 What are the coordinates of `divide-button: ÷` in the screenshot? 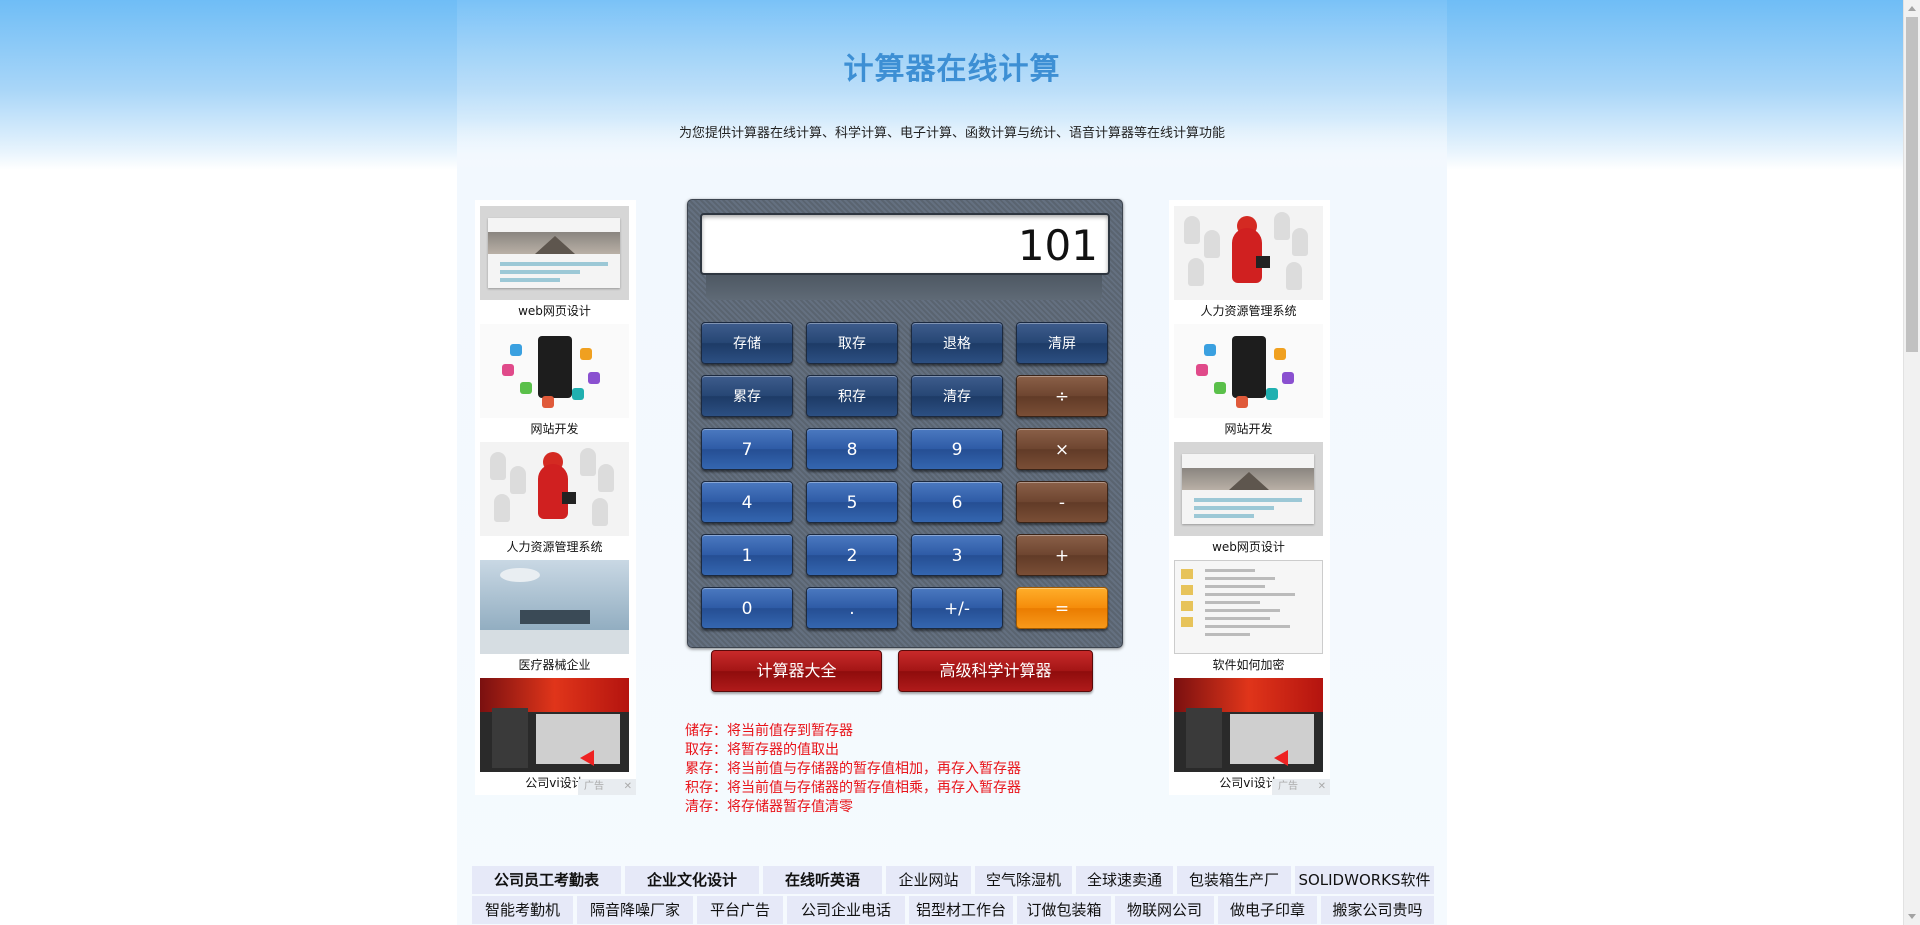 It's located at (1062, 396).